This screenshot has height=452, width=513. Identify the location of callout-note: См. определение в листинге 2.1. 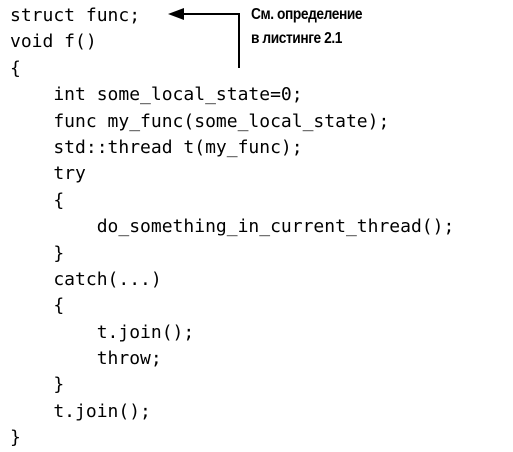
(307, 27).